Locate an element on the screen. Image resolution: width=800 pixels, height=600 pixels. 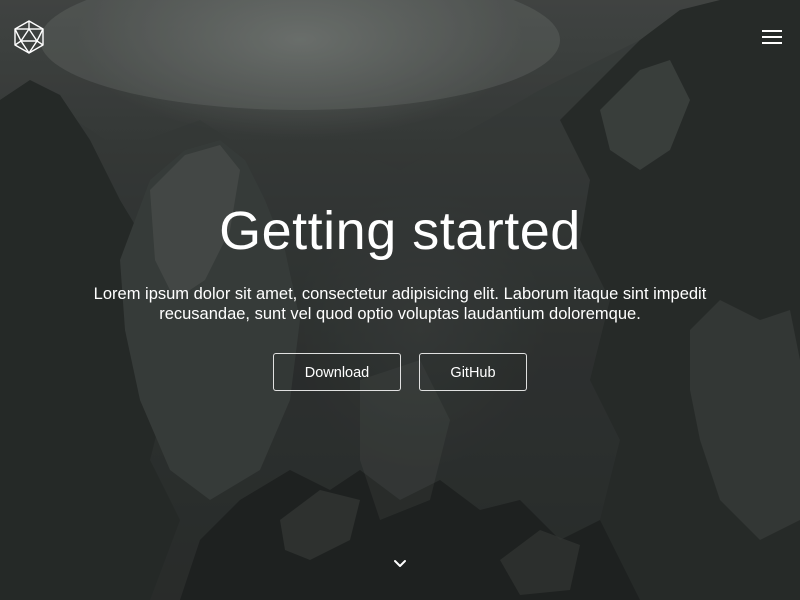
icosahedron-logo-icon is located at coordinates (29, 37).